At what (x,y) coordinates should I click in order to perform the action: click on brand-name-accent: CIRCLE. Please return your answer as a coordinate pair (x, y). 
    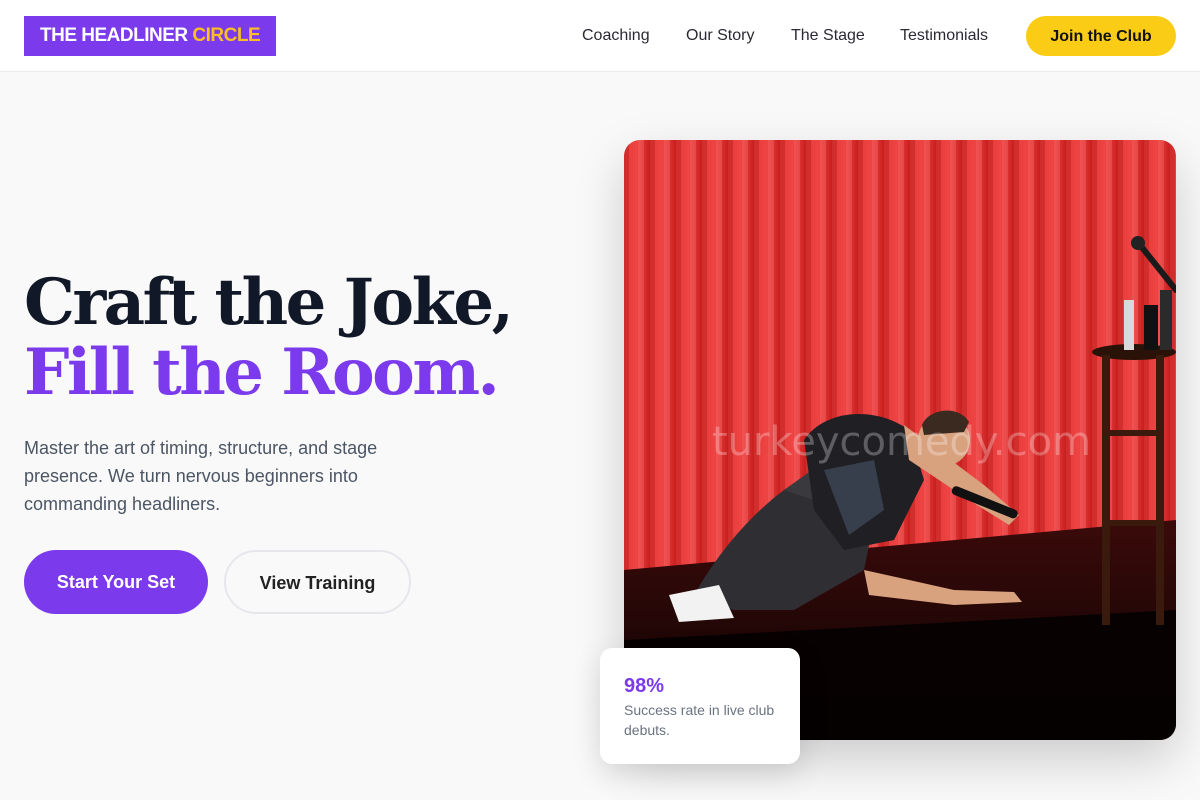
    Looking at the image, I should click on (226, 35).